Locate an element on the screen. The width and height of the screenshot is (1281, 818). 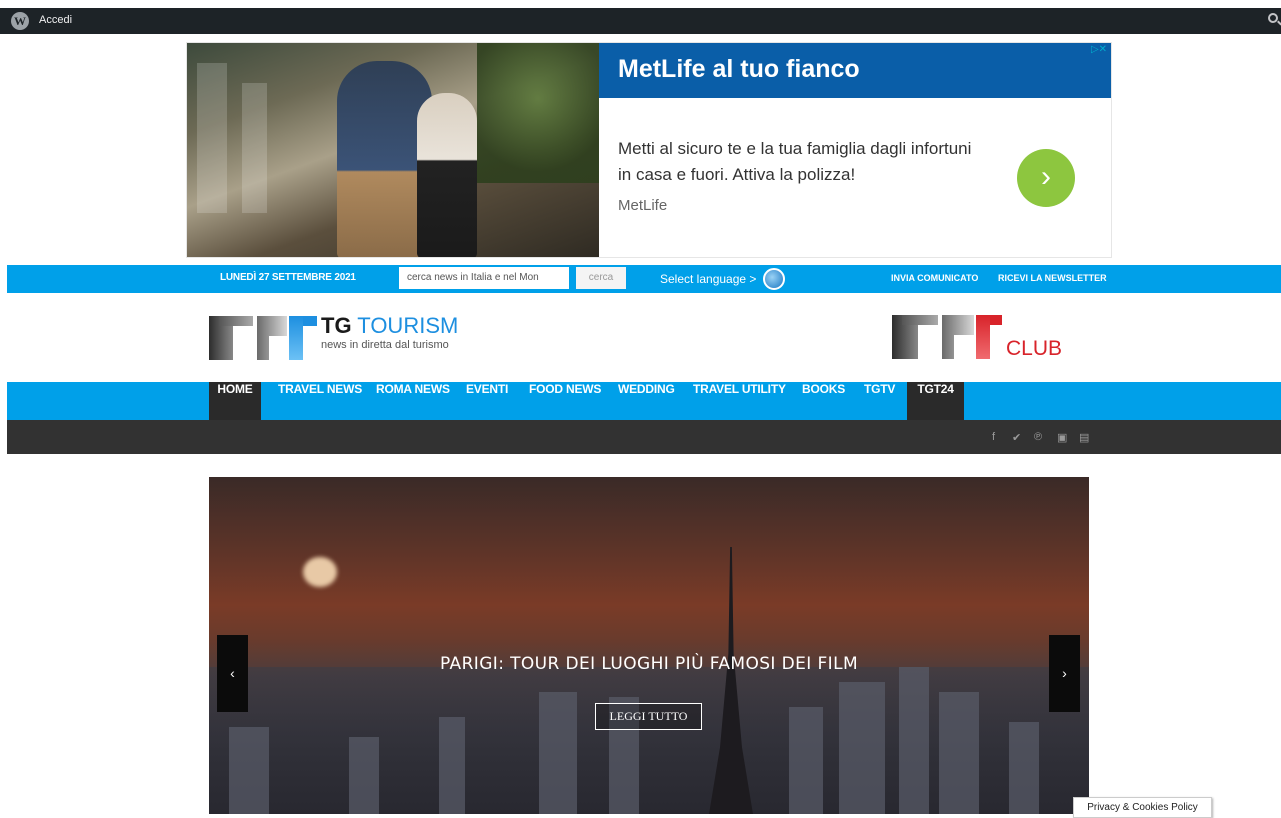
send-press-release-link: INVIA COMUNICATO is located at coordinates (934, 278).